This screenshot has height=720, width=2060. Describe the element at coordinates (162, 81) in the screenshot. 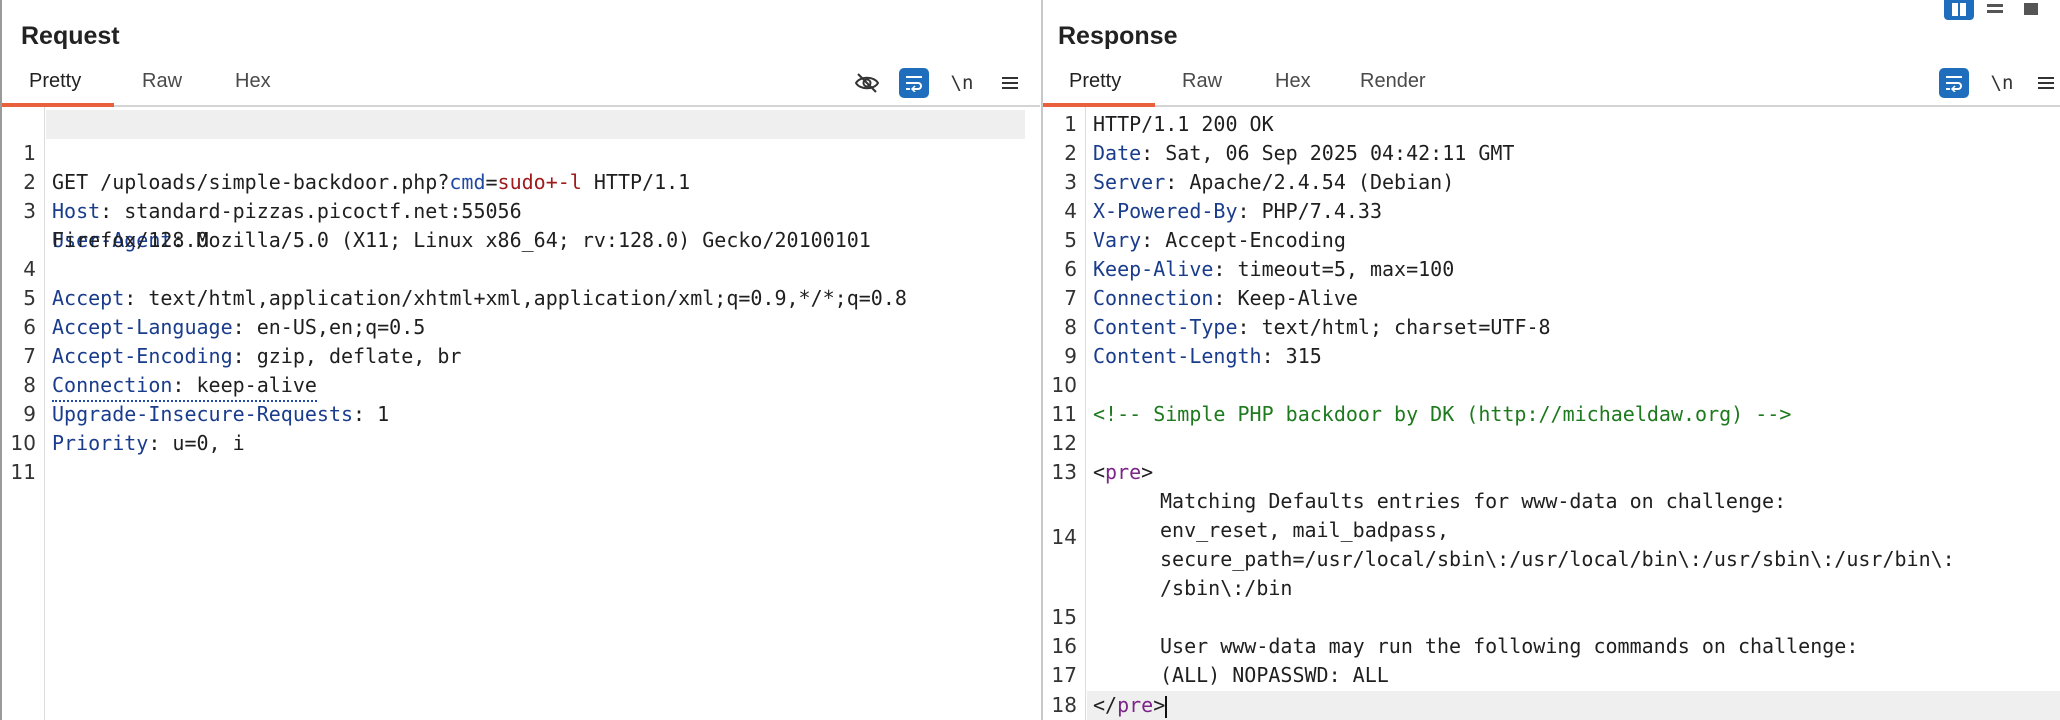

I see `request-tab-raw: Raw` at that location.